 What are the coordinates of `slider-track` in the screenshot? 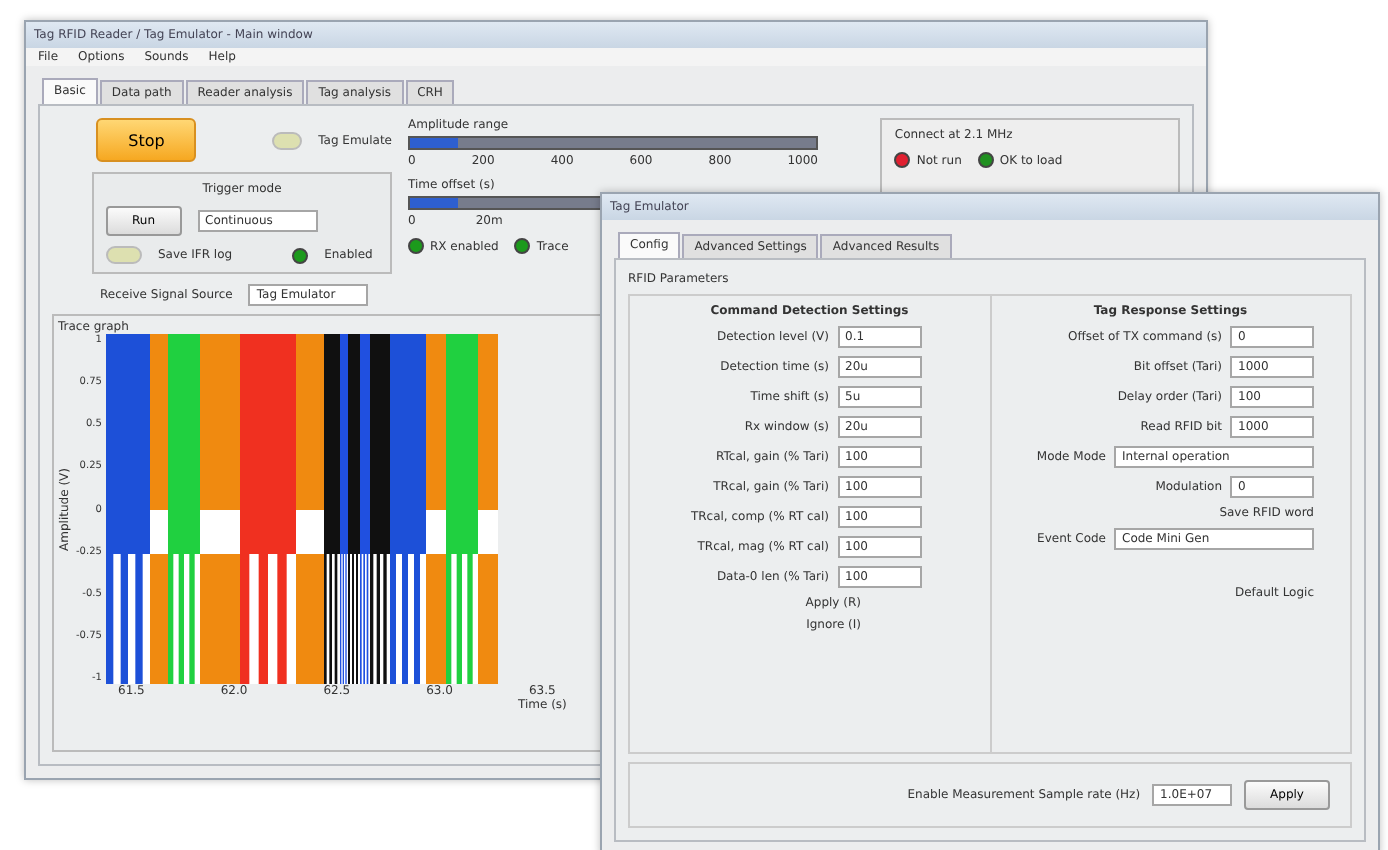 It's located at (613, 143).